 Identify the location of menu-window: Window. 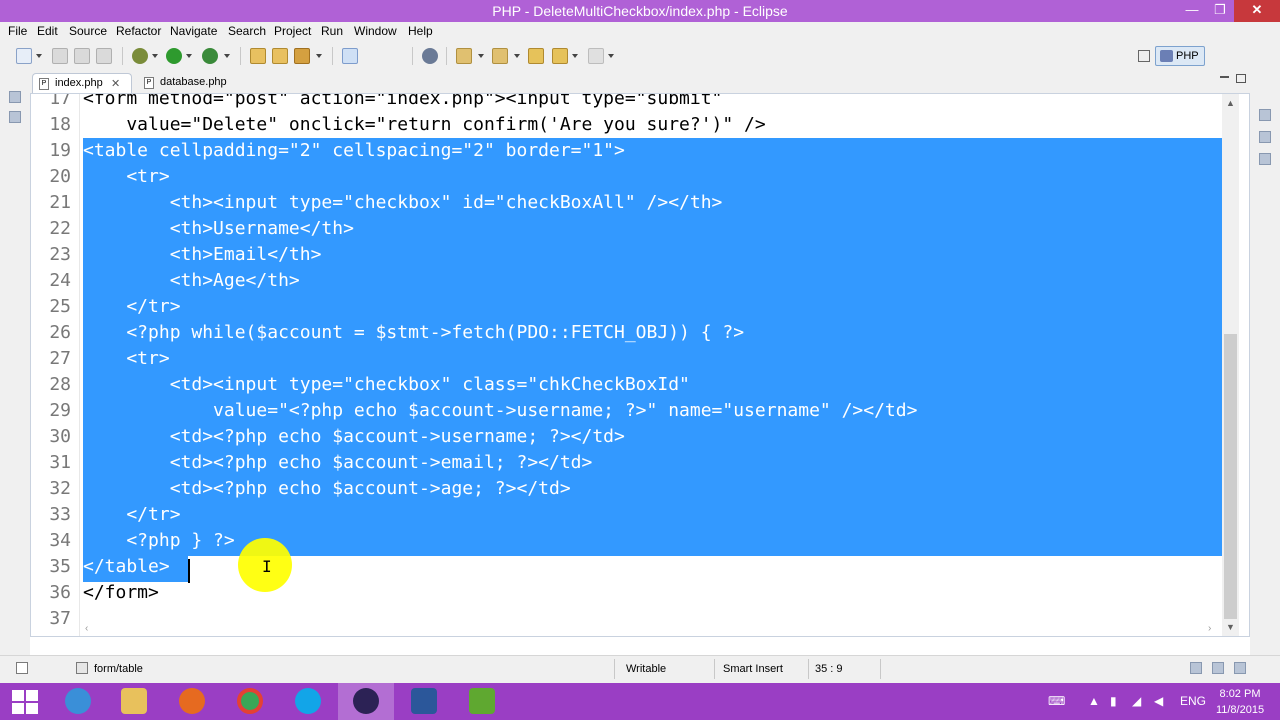
(375, 31).